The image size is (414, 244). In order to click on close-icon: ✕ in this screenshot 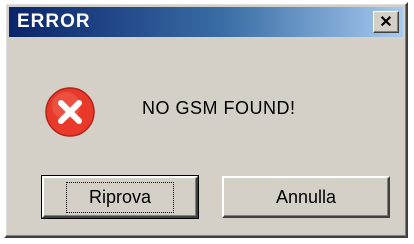, I will do `click(386, 22)`.